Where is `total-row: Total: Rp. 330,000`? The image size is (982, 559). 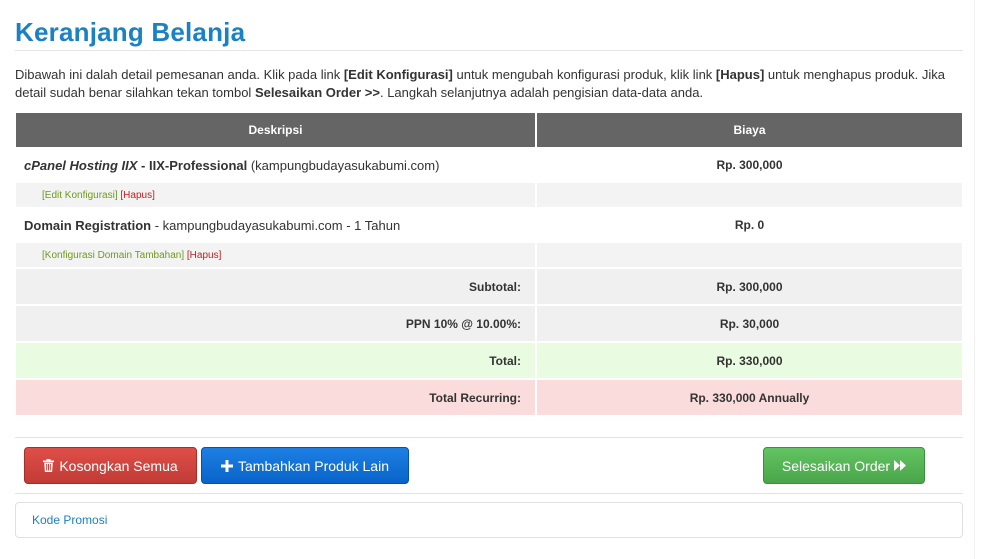 total-row: Total: Rp. 330,000 is located at coordinates (489, 361).